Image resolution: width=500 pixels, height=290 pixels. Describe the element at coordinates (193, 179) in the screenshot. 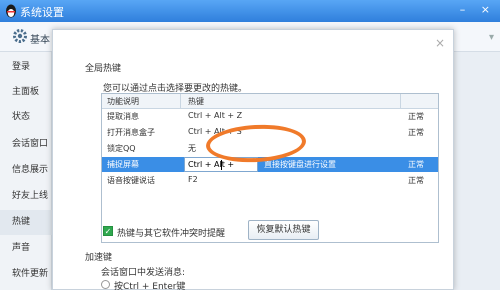

I see `row-hotkey: F2` at that location.